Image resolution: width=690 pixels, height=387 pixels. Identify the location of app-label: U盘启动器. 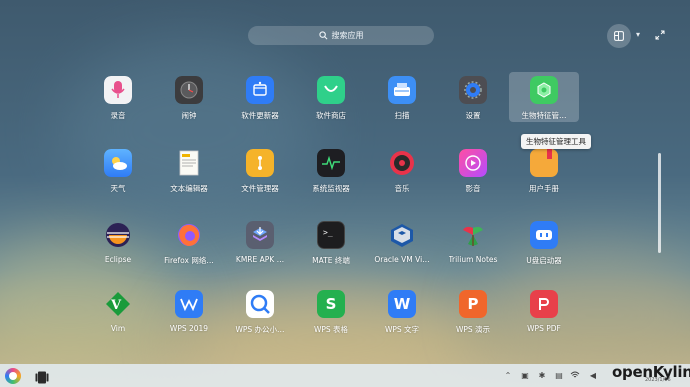
(544, 260).